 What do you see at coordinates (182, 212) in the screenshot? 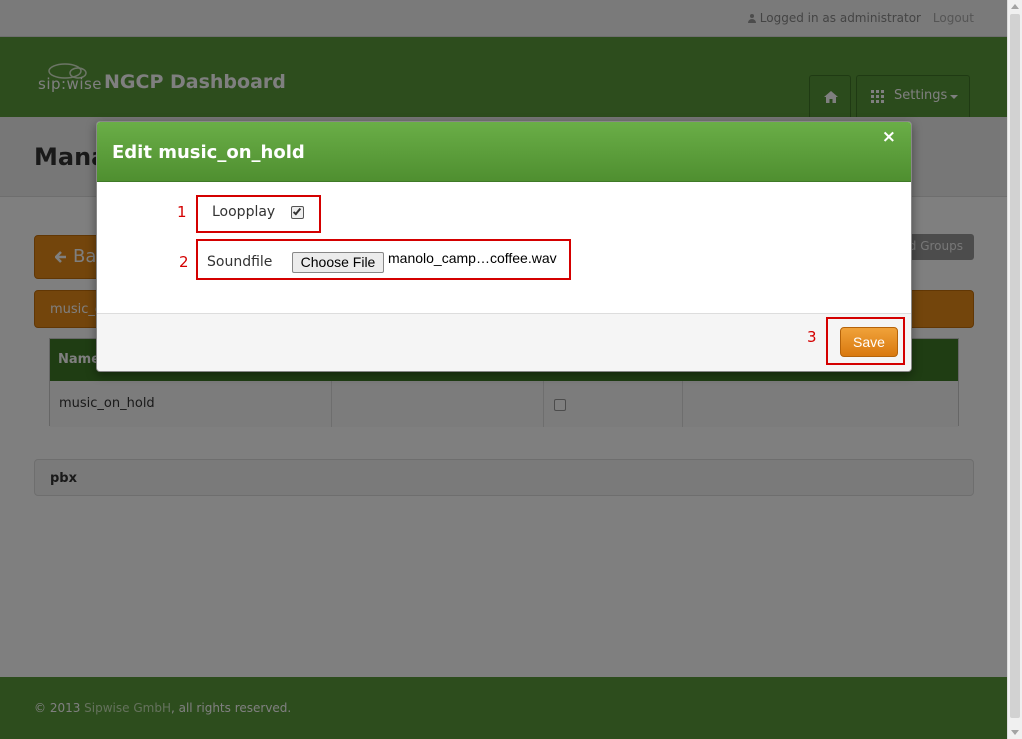
I see `annotation-number-1: 1` at bounding box center [182, 212].